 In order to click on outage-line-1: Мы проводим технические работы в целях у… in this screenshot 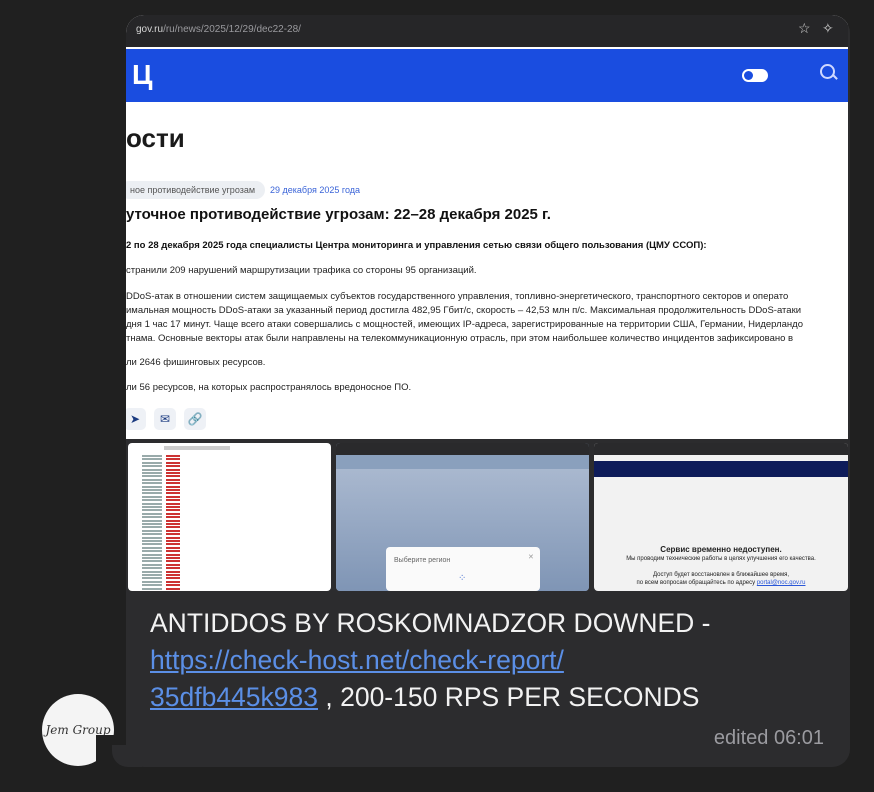, I will do `click(721, 559)`.